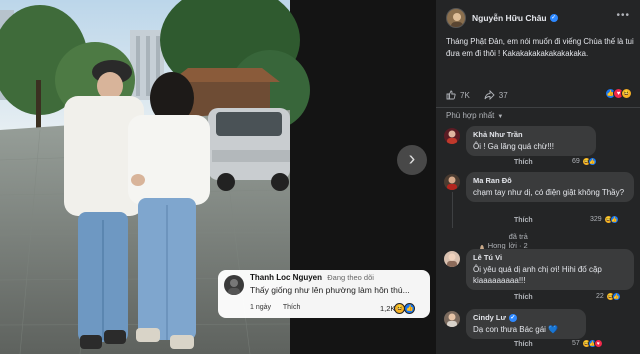 The image size is (640, 354). Describe the element at coordinates (465, 95) in the screenshot. I see `like-count: 7K` at that location.